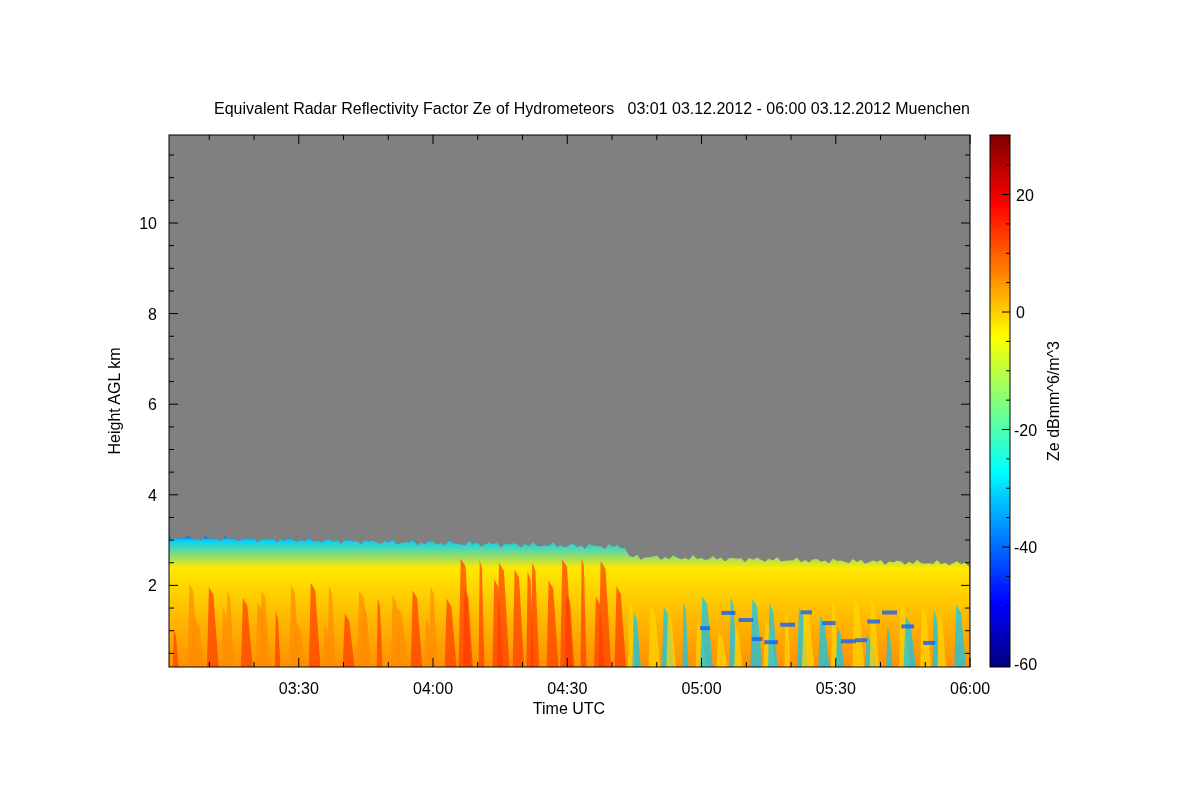 The image size is (1200, 800). I want to click on y-tick-label: 10, so click(148, 223).